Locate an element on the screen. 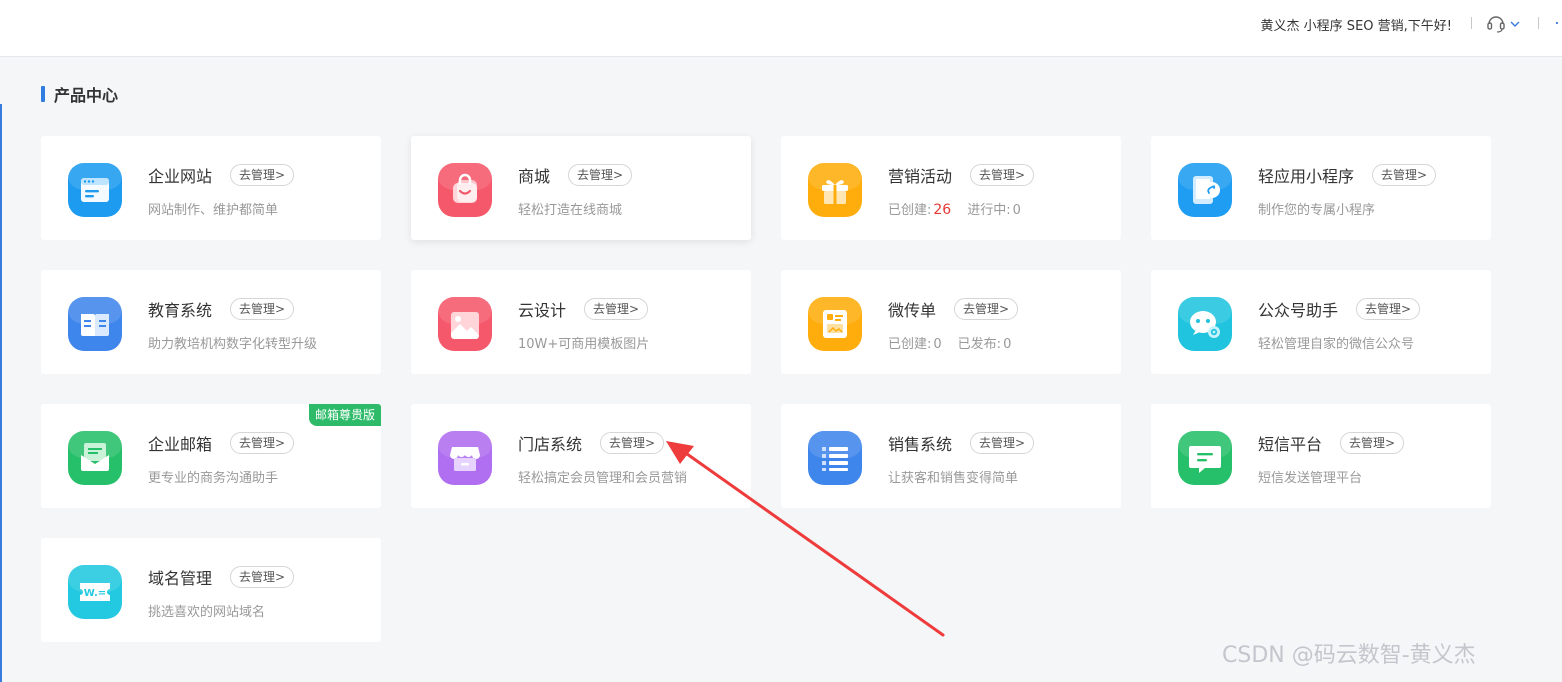  stat-label: 已发布: is located at coordinates (979, 344).